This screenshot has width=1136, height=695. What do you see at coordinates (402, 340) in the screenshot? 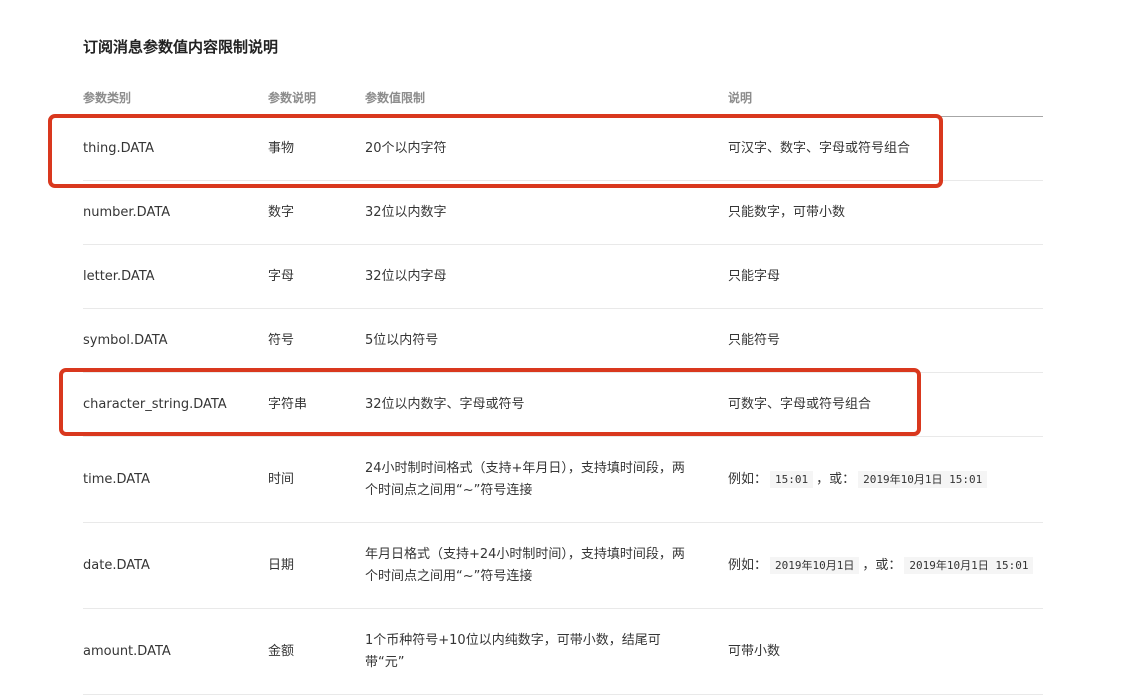
I see `row-value-limit: 5位以内符号` at bounding box center [402, 340].